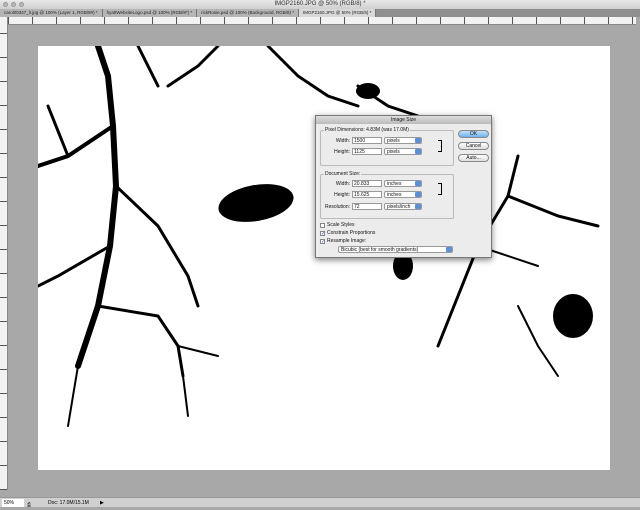 This screenshot has height=510, width=640. Describe the element at coordinates (367, 194) in the screenshot. I see `doc-height-input: 15.625` at that location.